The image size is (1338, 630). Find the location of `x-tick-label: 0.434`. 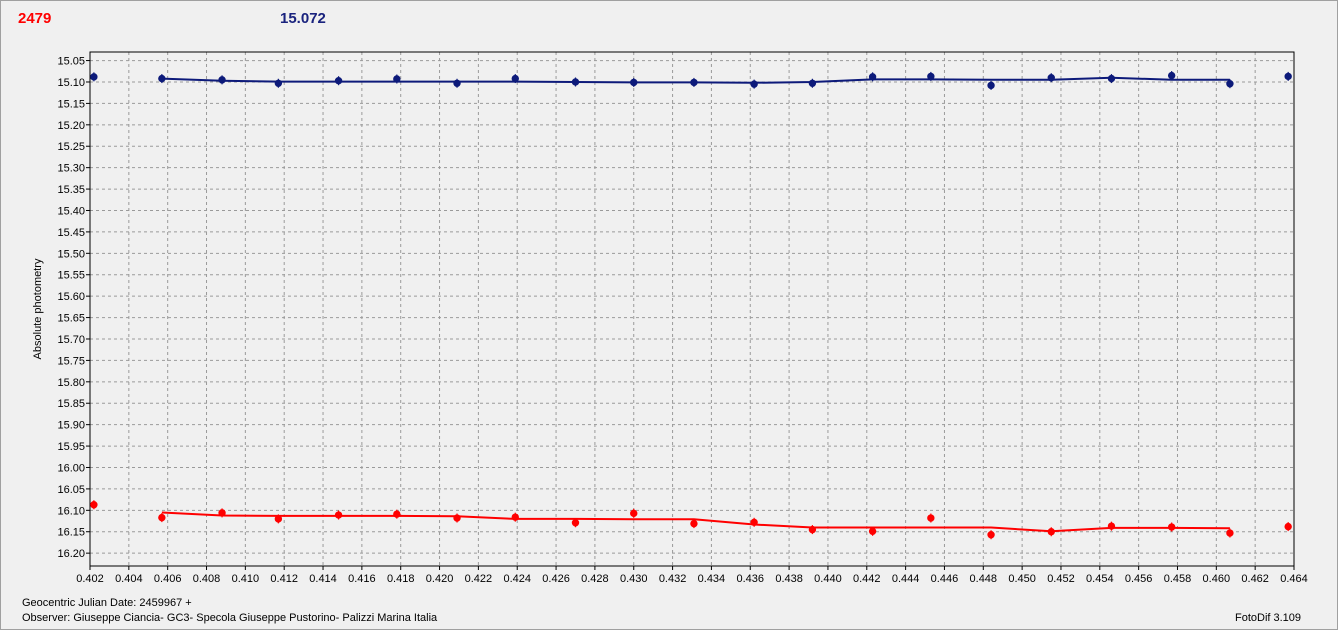

x-tick-label: 0.434 is located at coordinates (712, 579).